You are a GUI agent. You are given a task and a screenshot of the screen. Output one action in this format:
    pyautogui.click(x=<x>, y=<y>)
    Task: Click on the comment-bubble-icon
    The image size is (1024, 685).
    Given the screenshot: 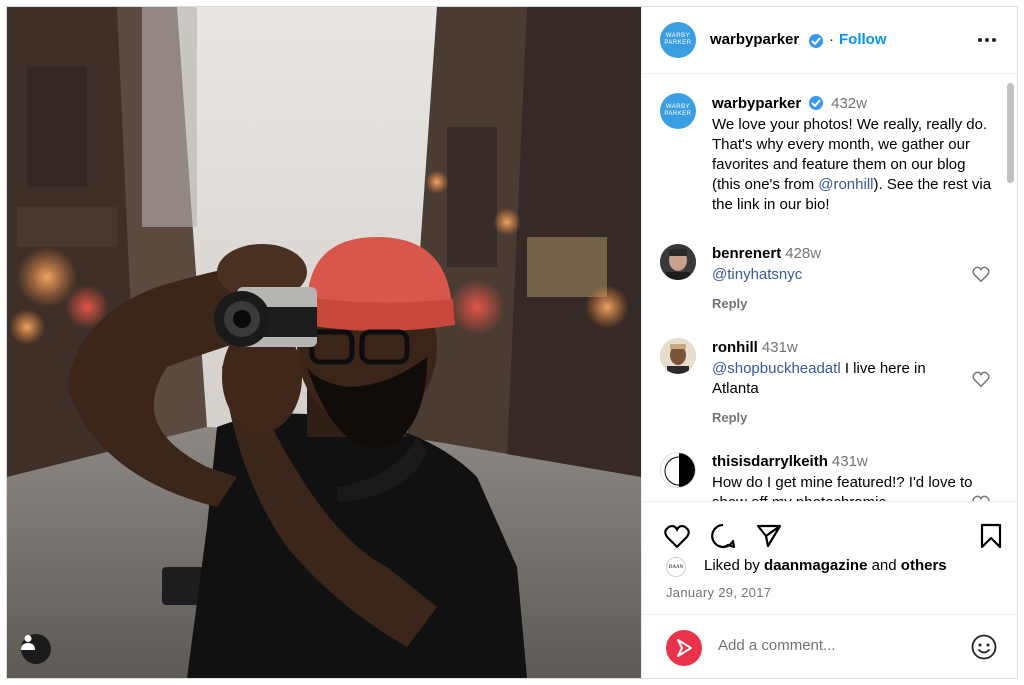 What is the action you would take?
    pyautogui.click(x=723, y=536)
    